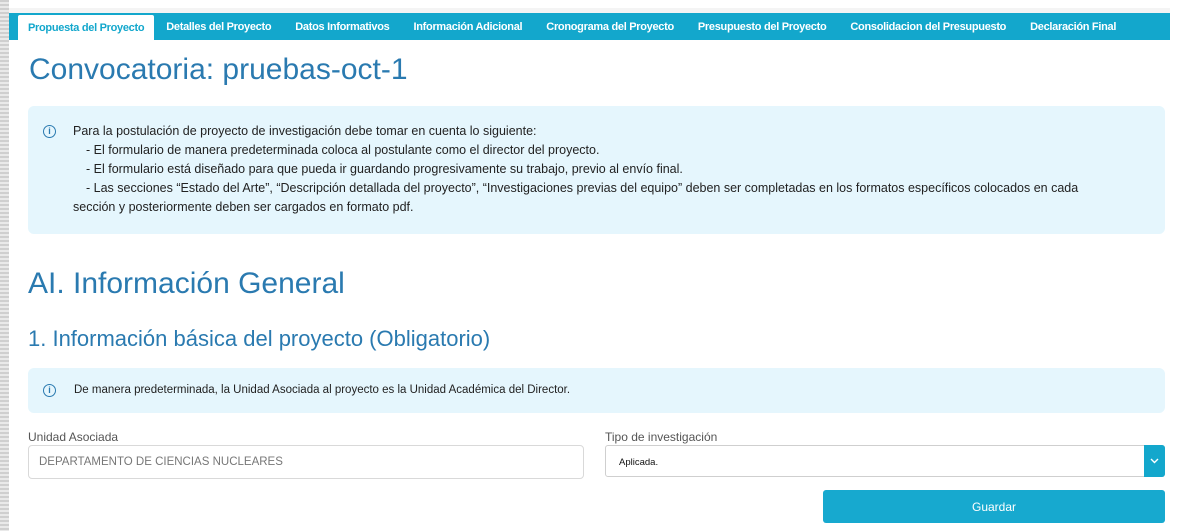 This screenshot has height=531, width=1179. Describe the element at coordinates (4, 265) in the screenshot. I see `left-frame-border` at that location.